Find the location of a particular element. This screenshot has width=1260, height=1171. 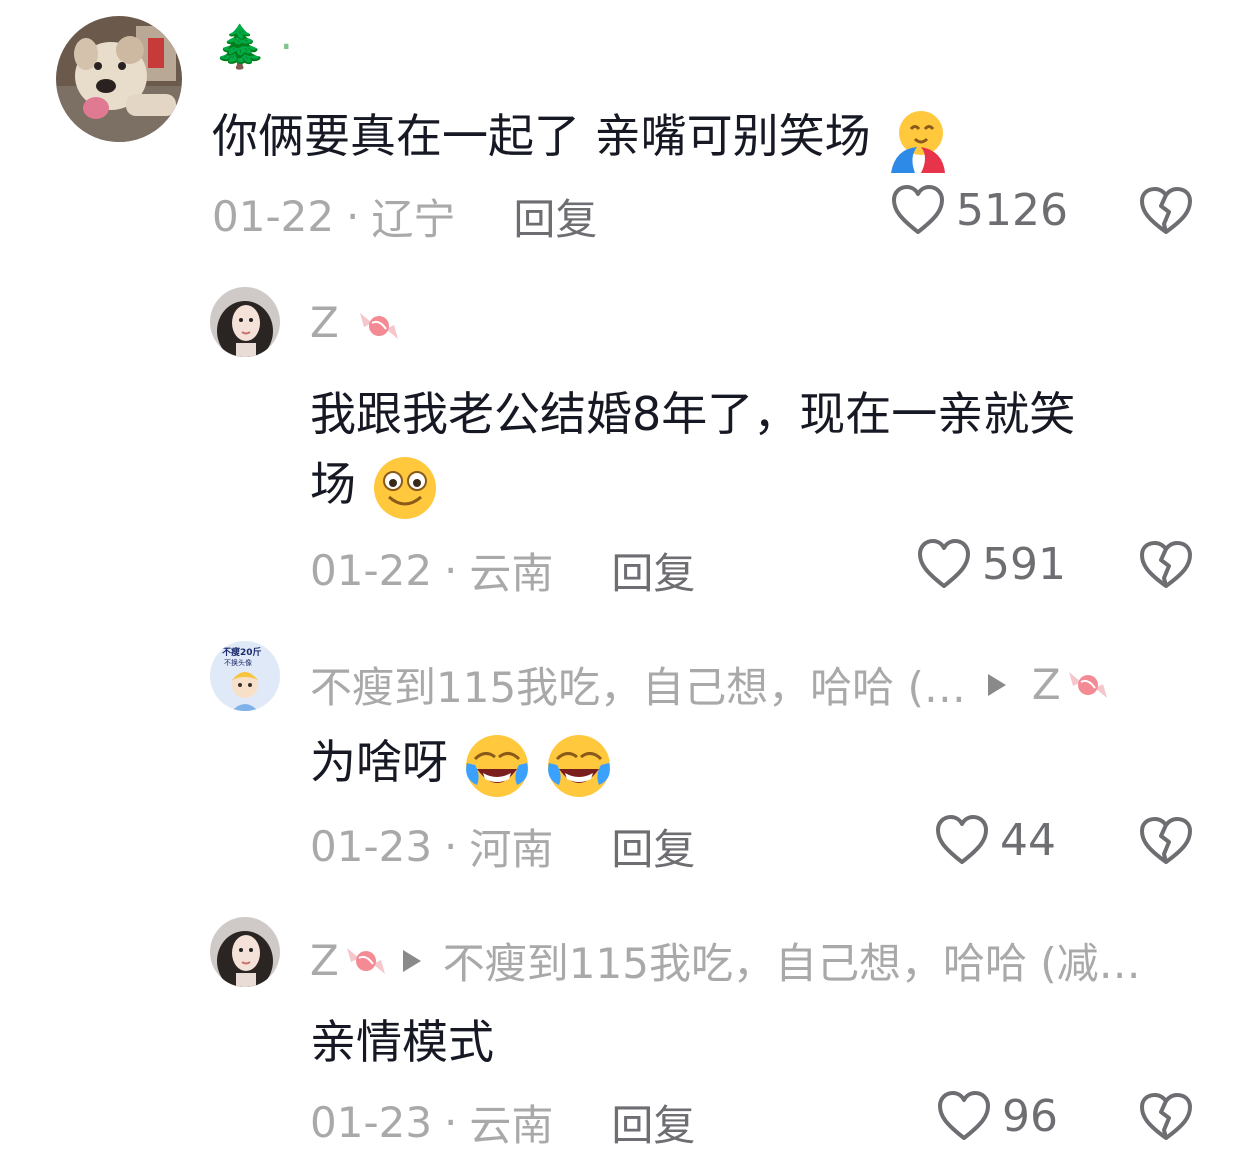

comment-text: 我跟我老公结婚8年了，现在一亲就笑 is located at coordinates (692, 411).